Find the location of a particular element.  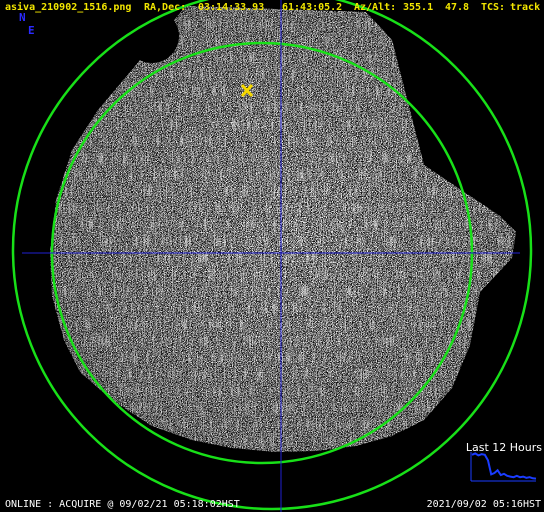

compass-east-label: E is located at coordinates (31, 30).